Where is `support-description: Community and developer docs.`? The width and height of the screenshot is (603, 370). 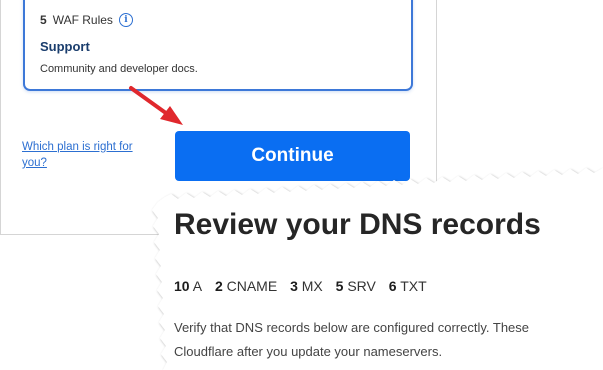 support-description: Community and developer docs. is located at coordinates (119, 69).